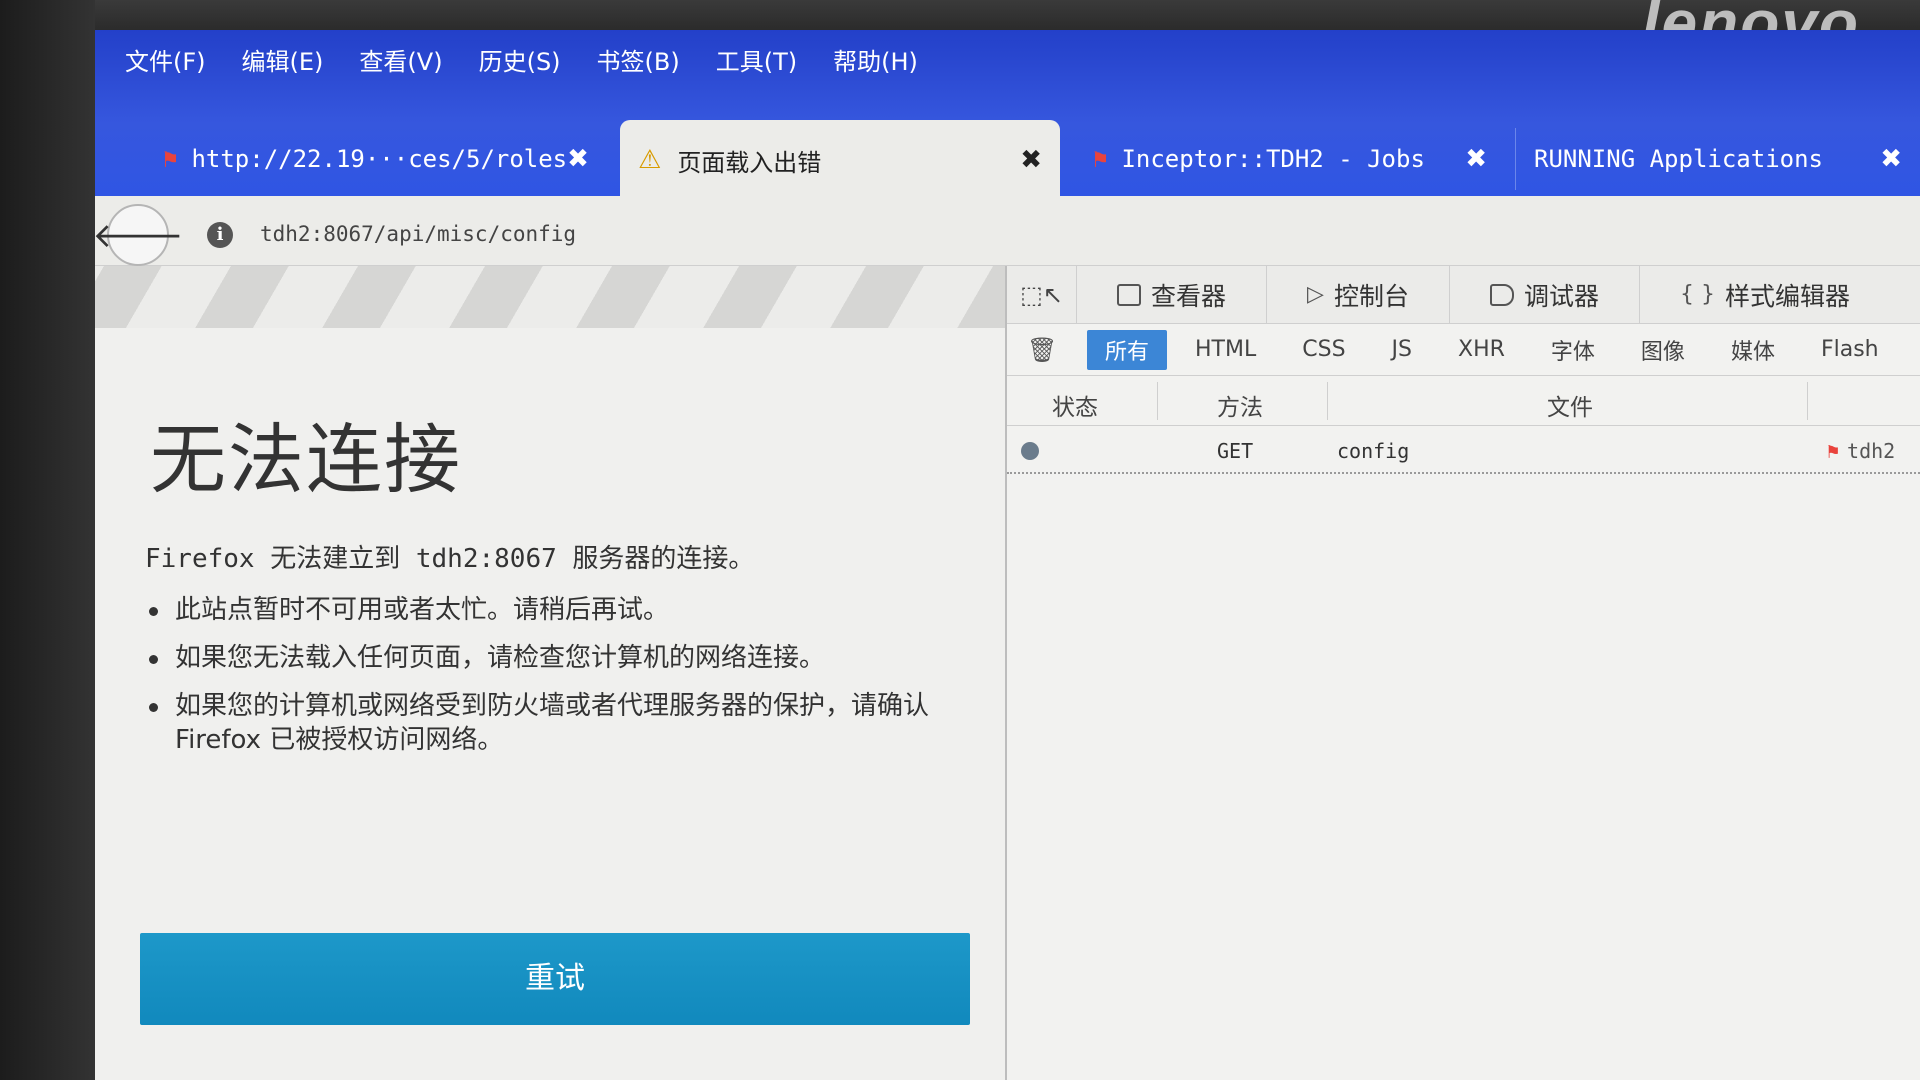 Image resolution: width=1920 pixels, height=1080 pixels. What do you see at coordinates (650, 160) in the screenshot?
I see `warning-icon: ⚠` at bounding box center [650, 160].